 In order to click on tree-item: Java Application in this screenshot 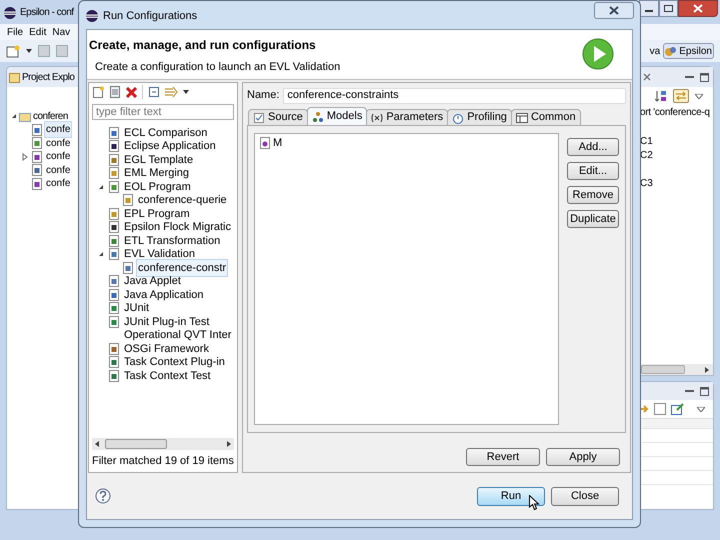, I will do `click(163, 294)`.